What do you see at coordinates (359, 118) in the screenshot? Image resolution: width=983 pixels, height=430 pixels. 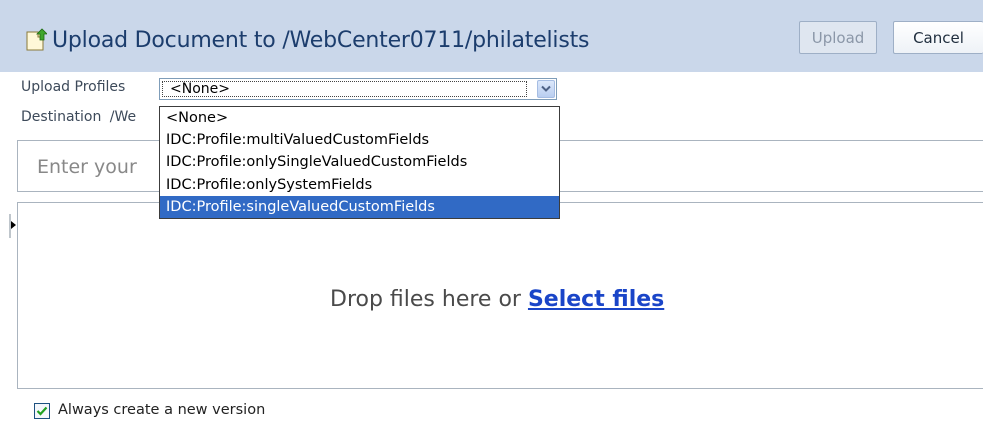 I see `dropdown-option-none: <None>` at bounding box center [359, 118].